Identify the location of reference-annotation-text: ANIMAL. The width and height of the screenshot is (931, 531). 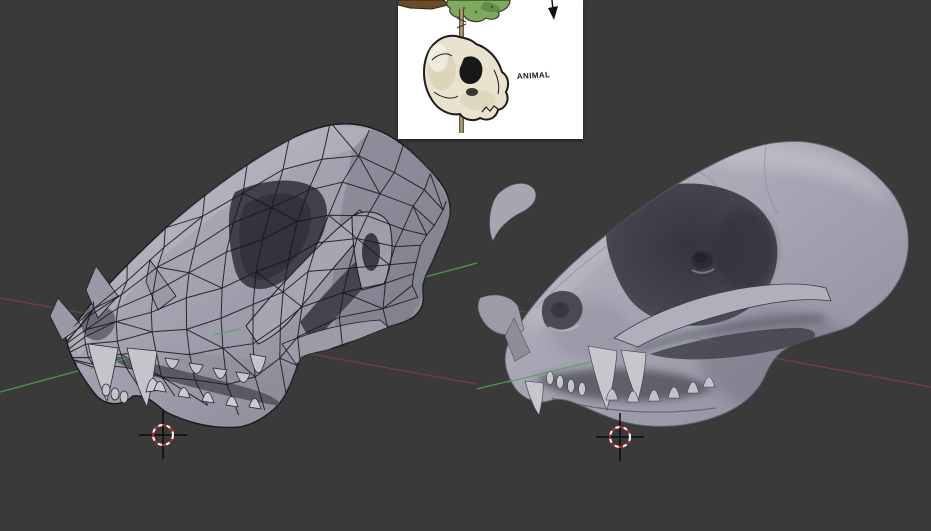
(534, 75).